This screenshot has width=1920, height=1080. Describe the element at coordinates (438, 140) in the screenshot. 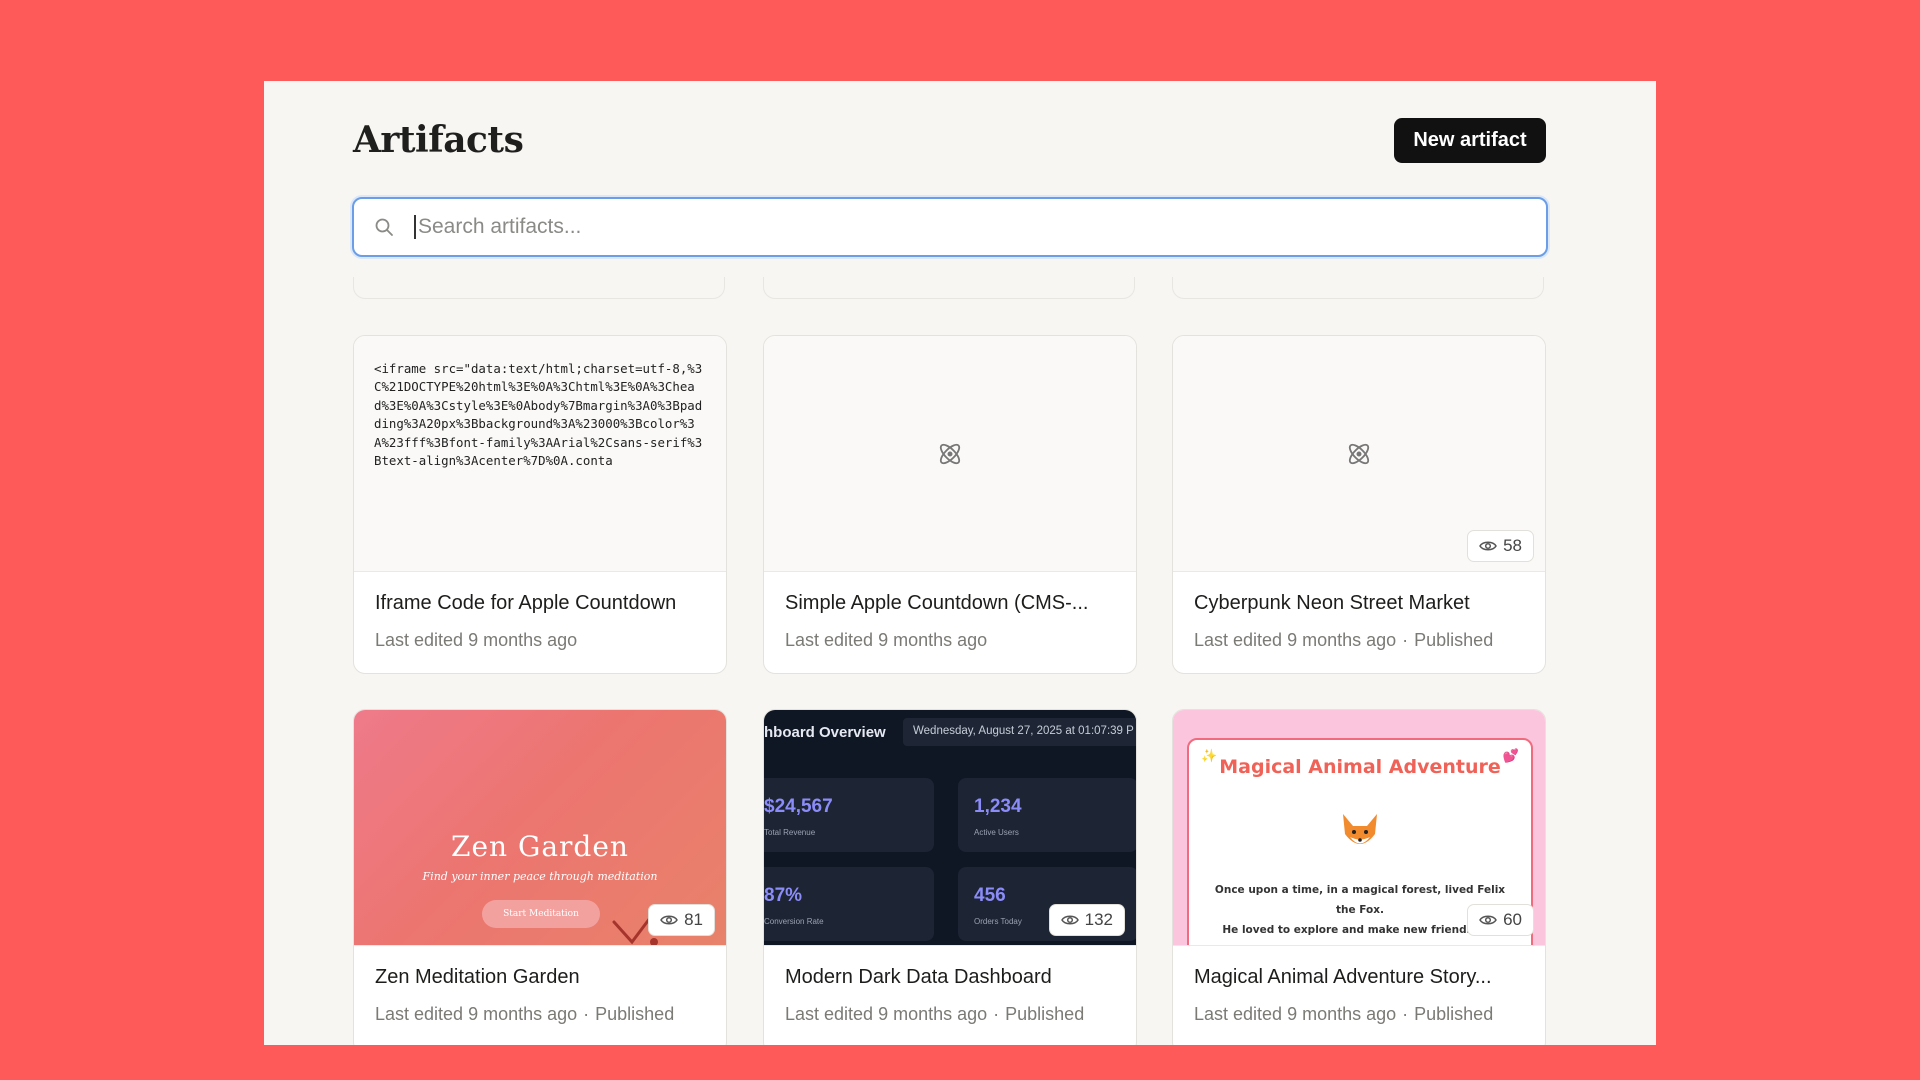

I see `page-title: Artifacts` at that location.